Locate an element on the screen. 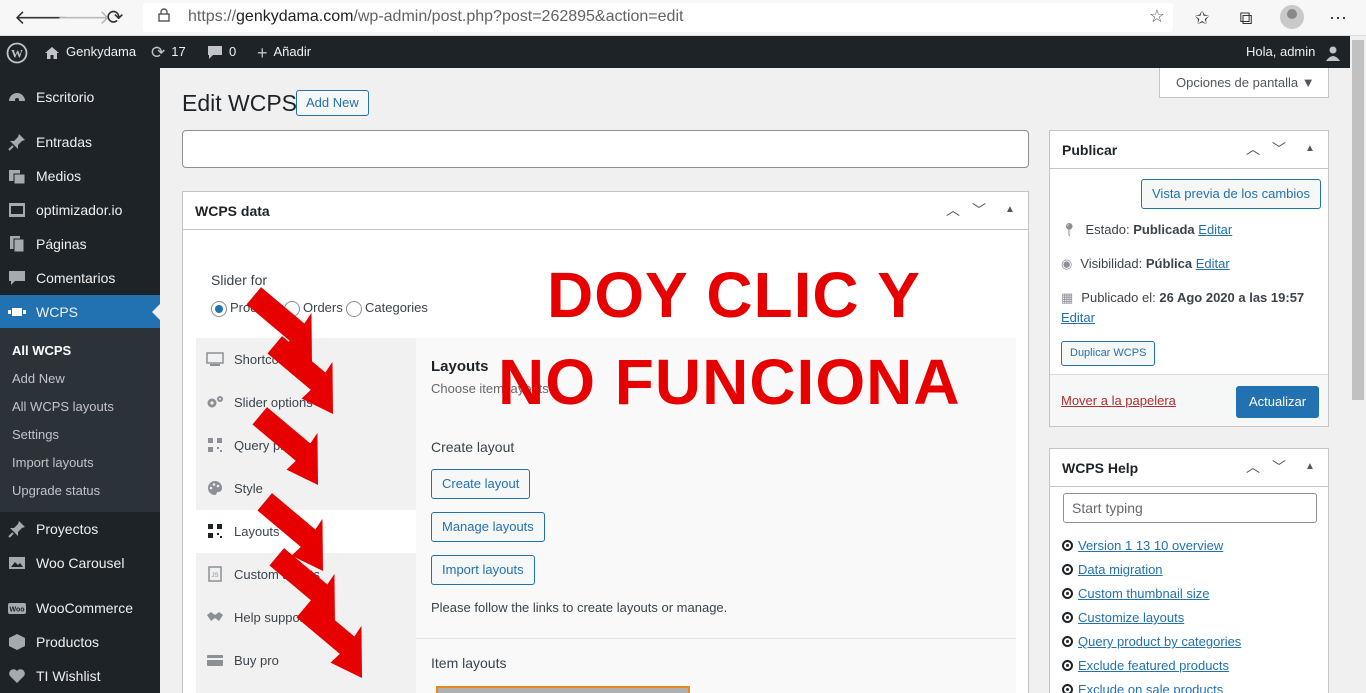 This screenshot has height=693, width=1366. annotation-arrows is located at coordinates (305, 483).